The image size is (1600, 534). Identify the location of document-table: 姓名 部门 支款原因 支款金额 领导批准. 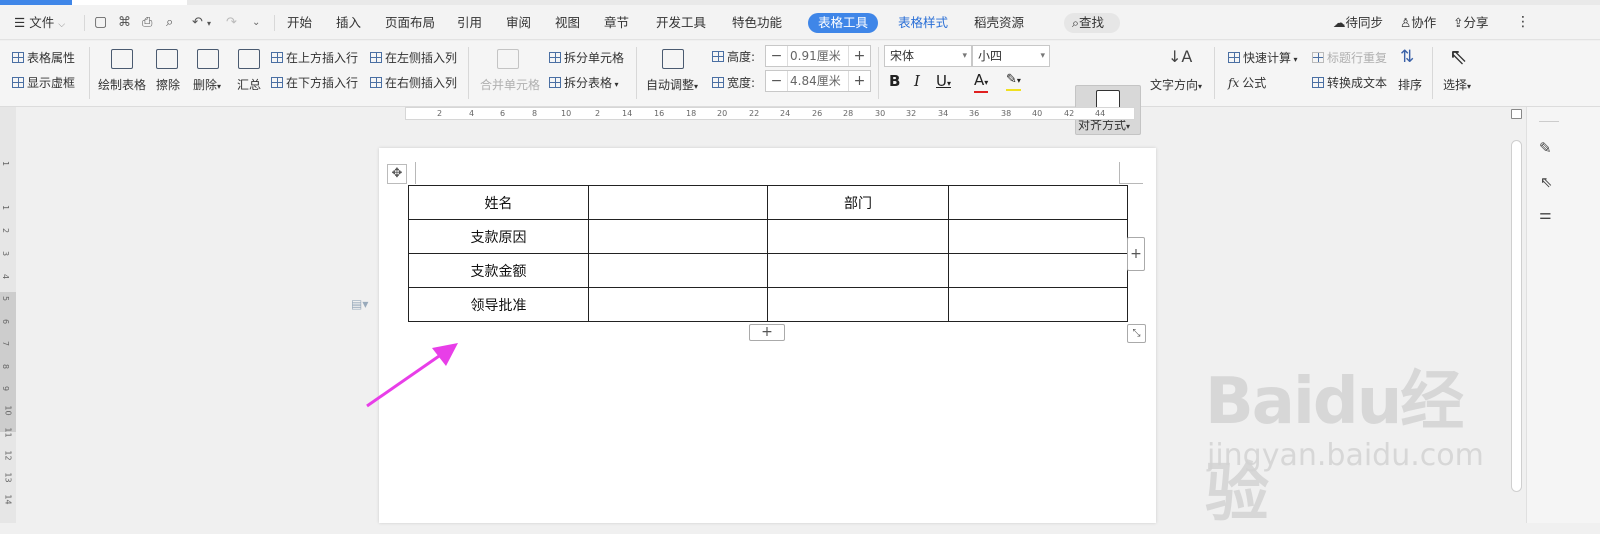
(768, 253).